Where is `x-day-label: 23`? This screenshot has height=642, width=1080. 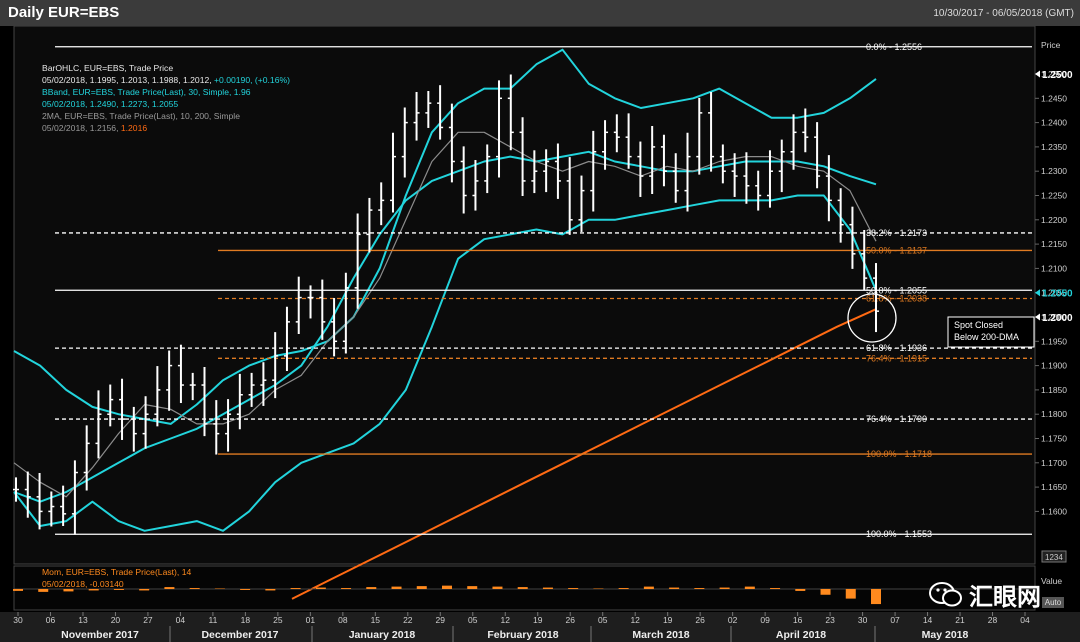 x-day-label: 23 is located at coordinates (830, 620).